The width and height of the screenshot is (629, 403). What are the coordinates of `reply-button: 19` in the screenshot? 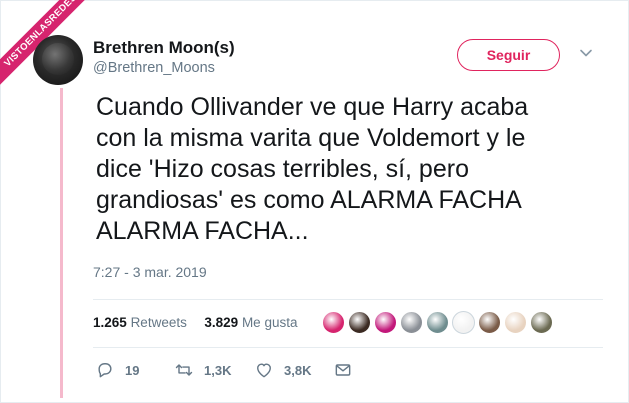 It's located at (117, 370).